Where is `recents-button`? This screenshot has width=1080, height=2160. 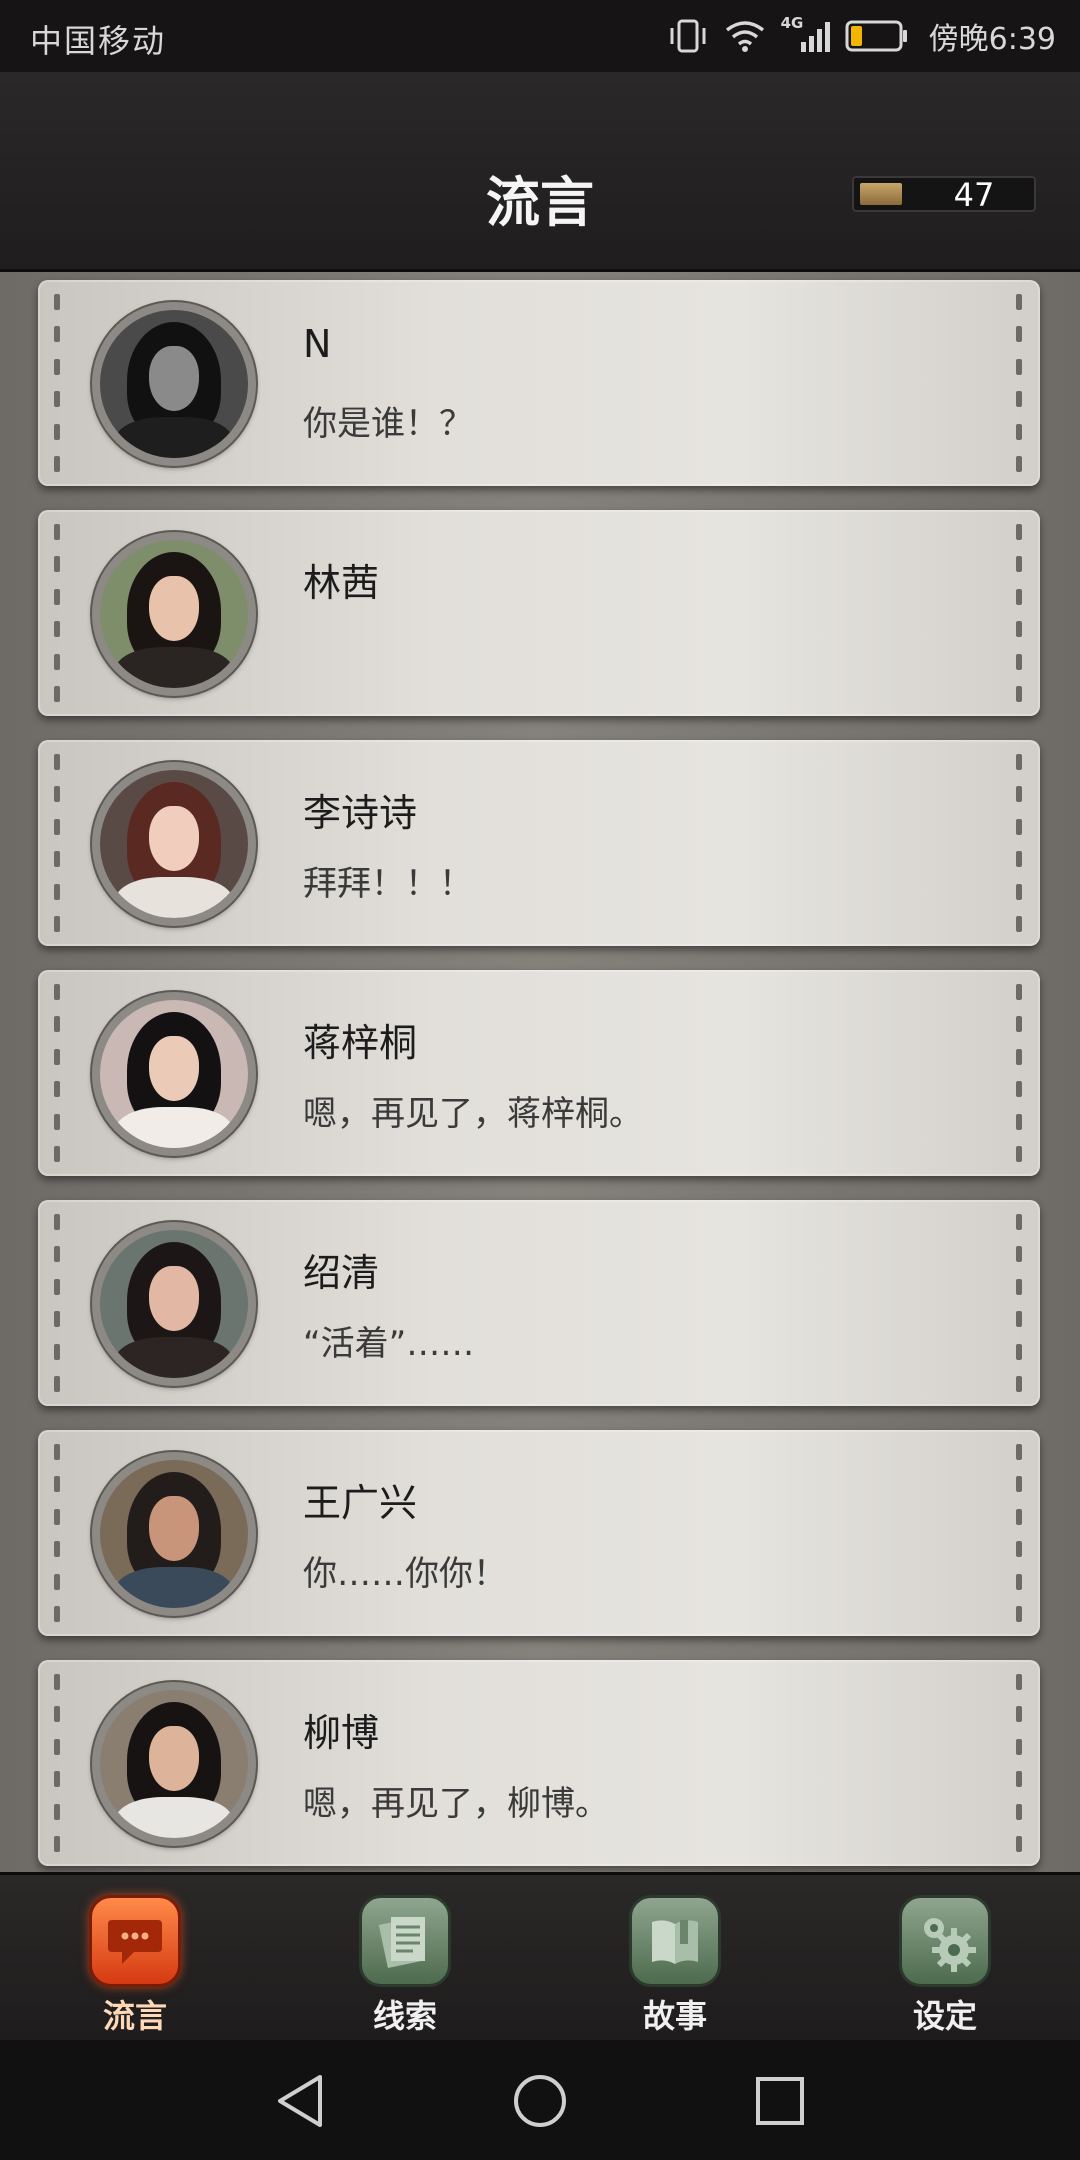 recents-button is located at coordinates (780, 2101).